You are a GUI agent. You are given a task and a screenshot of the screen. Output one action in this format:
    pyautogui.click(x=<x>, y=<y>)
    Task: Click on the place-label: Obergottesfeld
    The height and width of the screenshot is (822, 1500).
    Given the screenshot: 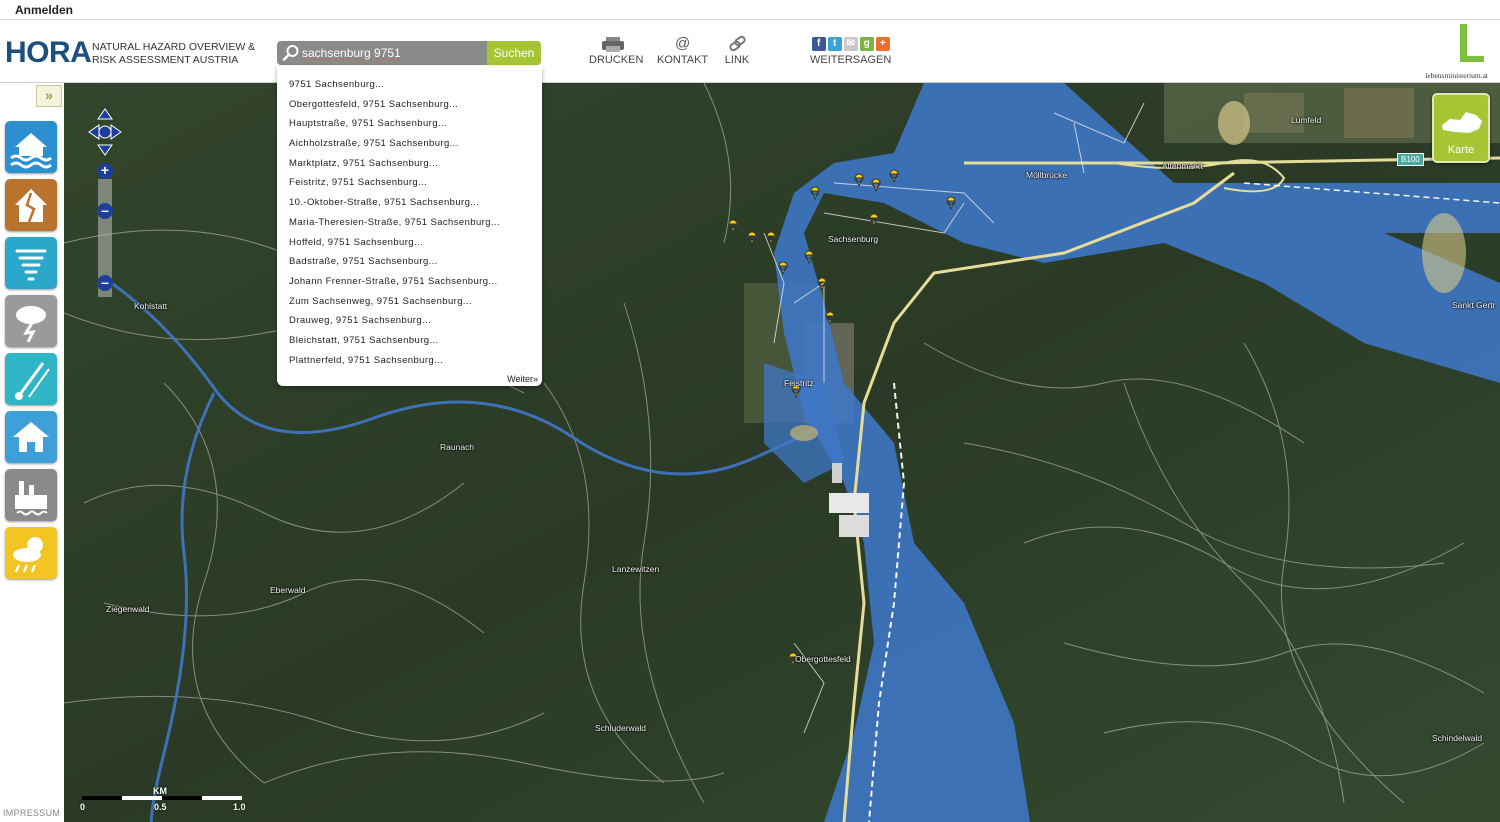 What is the action you would take?
    pyautogui.click(x=823, y=659)
    